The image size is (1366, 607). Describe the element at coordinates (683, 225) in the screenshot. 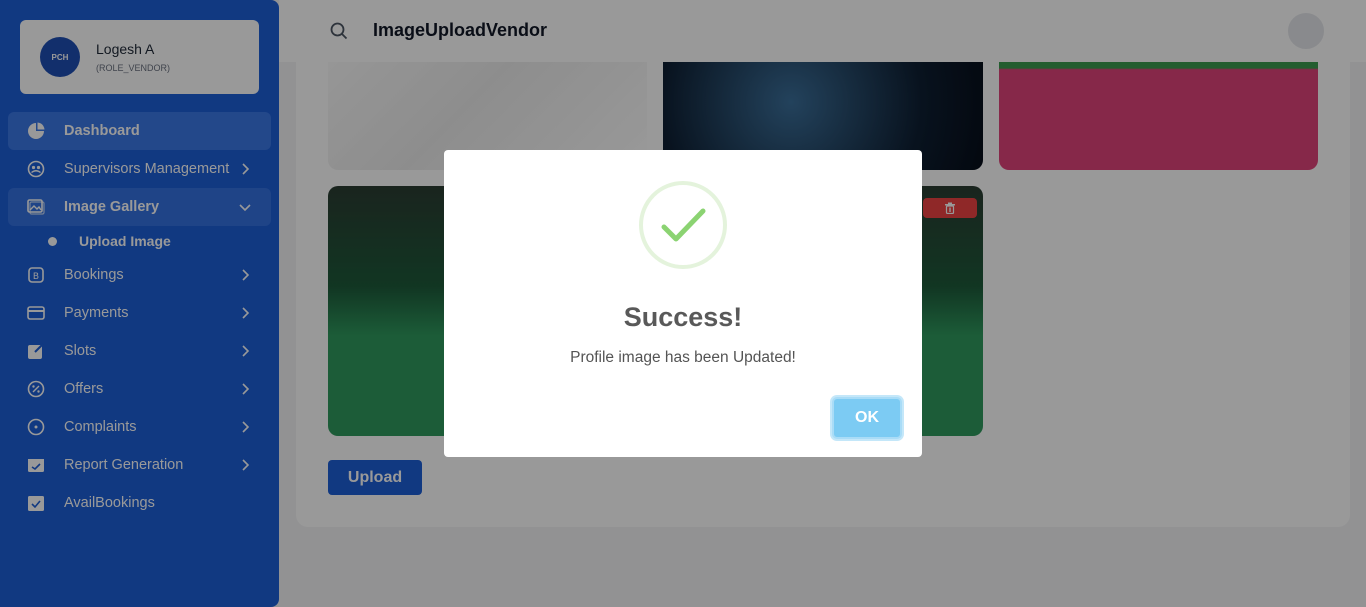

I see `success-check-icon` at that location.